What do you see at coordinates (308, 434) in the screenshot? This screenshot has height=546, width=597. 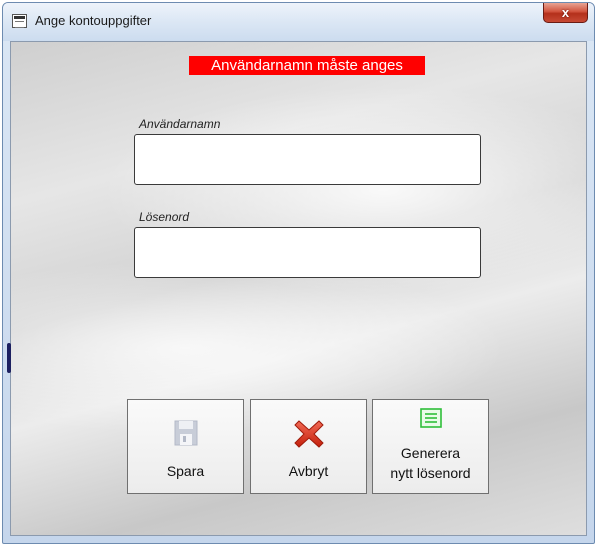 I see `red-x-icon` at bounding box center [308, 434].